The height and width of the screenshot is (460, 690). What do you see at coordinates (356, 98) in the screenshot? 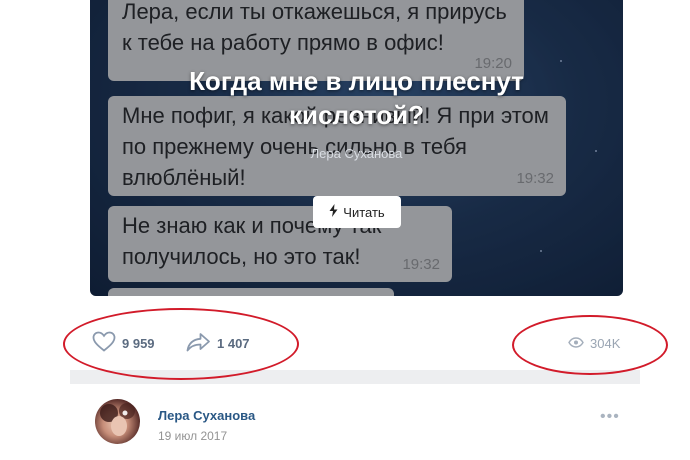
I see `article-title: Когда мне в лицо плеснут кислотой?` at bounding box center [356, 98].